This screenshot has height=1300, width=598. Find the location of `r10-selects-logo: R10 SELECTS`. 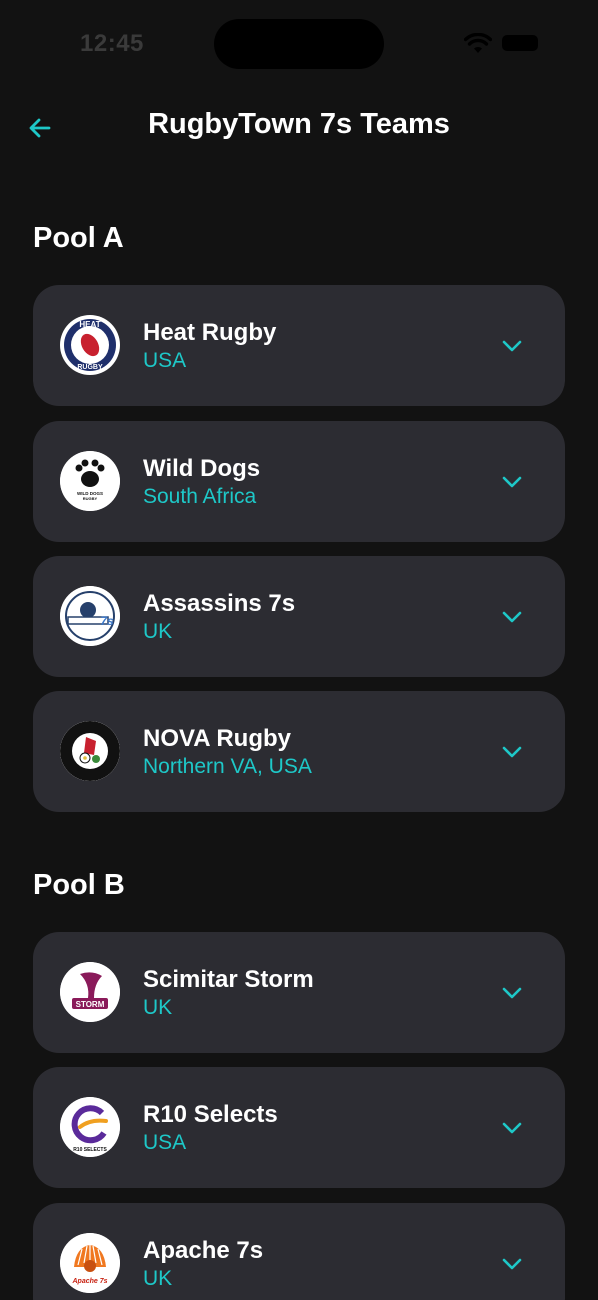

r10-selects-logo: R10 SELECTS is located at coordinates (90, 1127).